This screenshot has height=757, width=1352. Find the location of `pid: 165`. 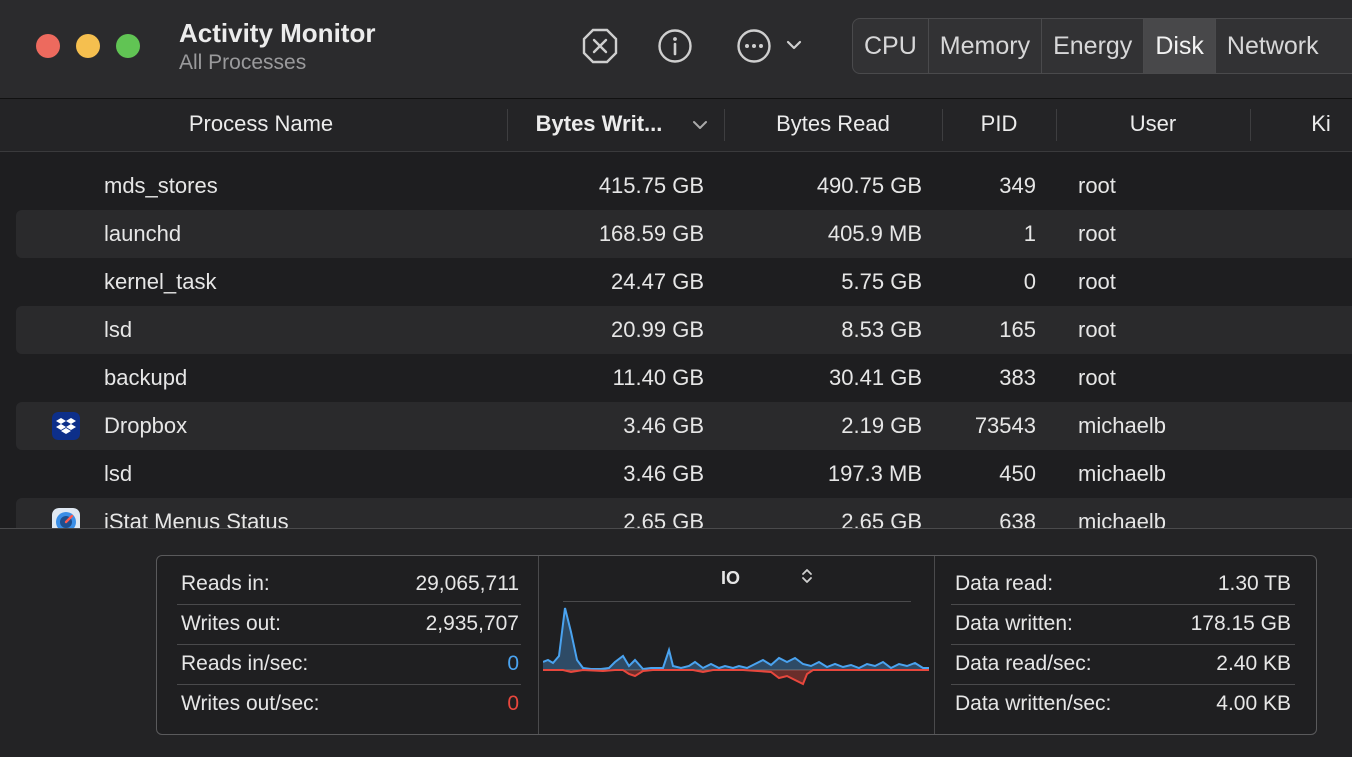

pid: 165 is located at coordinates (1017, 329).